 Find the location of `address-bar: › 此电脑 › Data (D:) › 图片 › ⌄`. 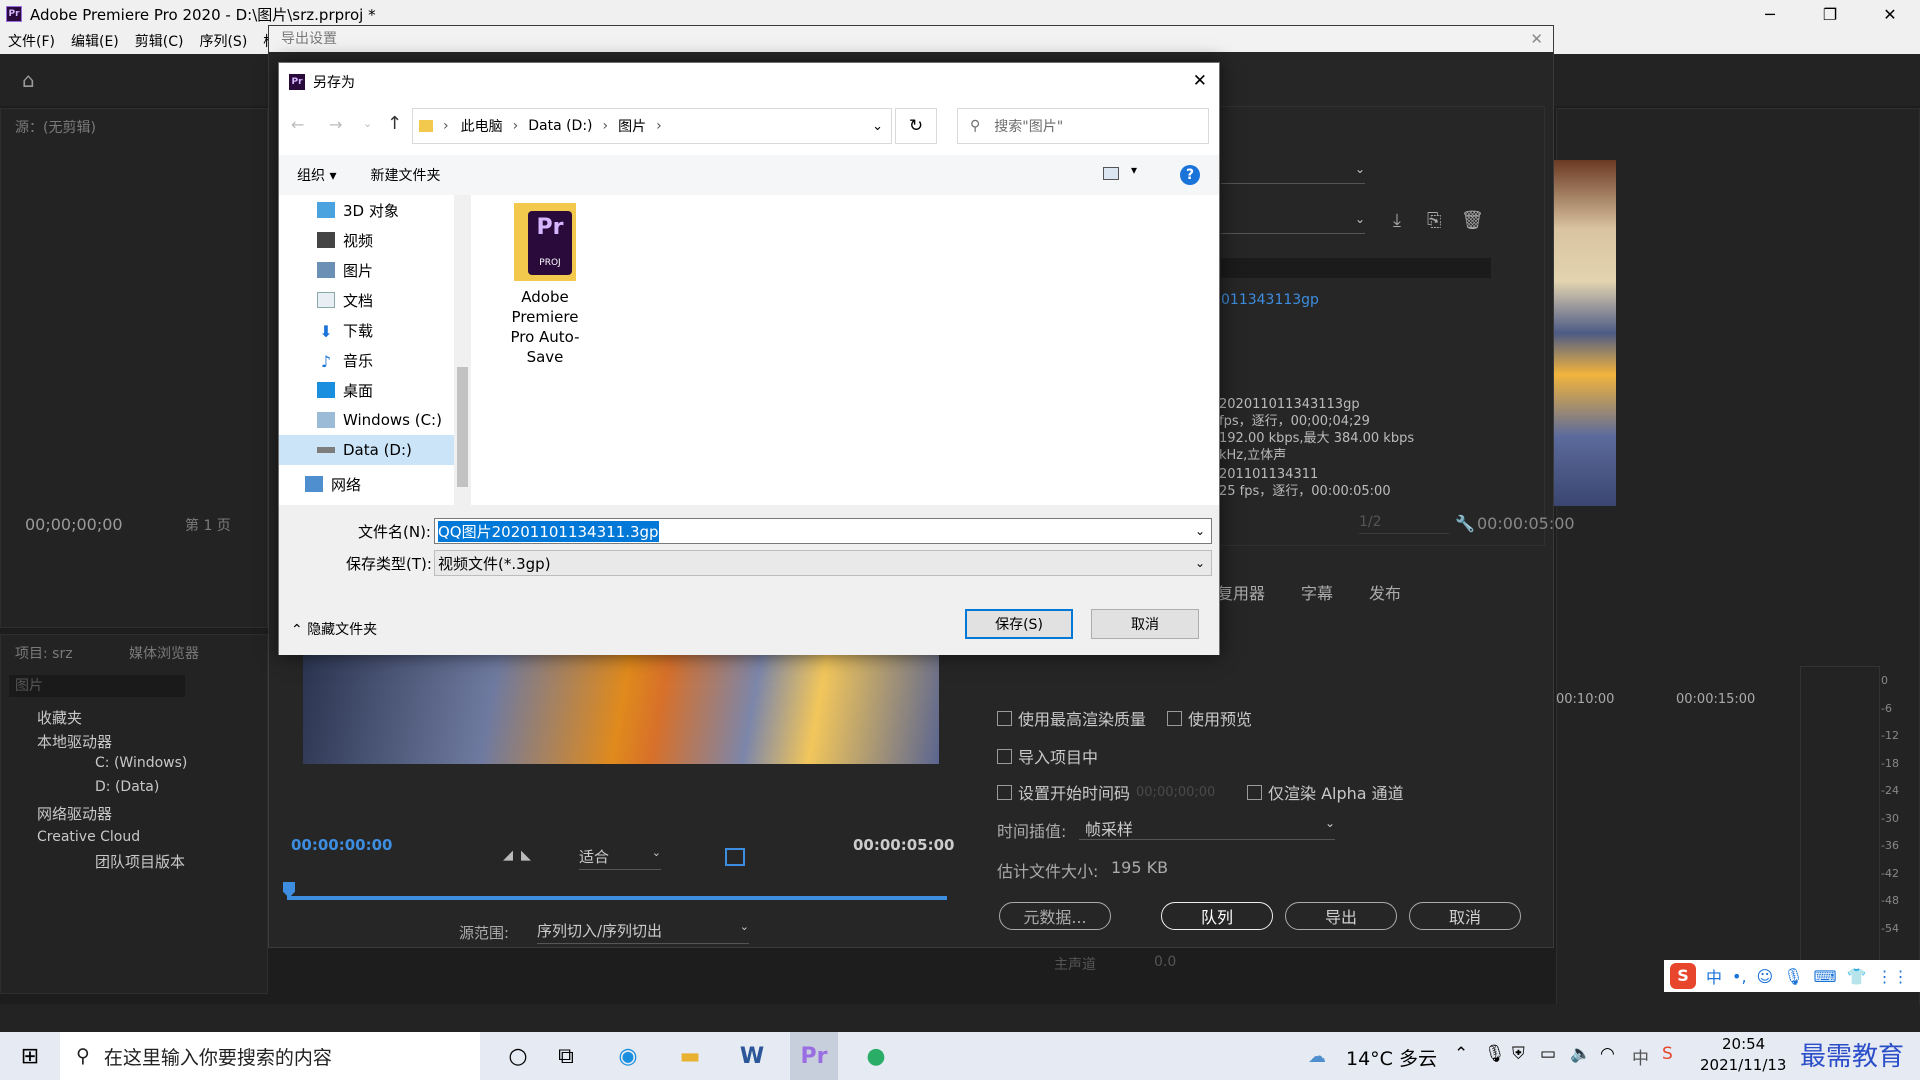

address-bar: › 此电脑 › Data (D:) › 图片 › ⌄ is located at coordinates (652, 126).